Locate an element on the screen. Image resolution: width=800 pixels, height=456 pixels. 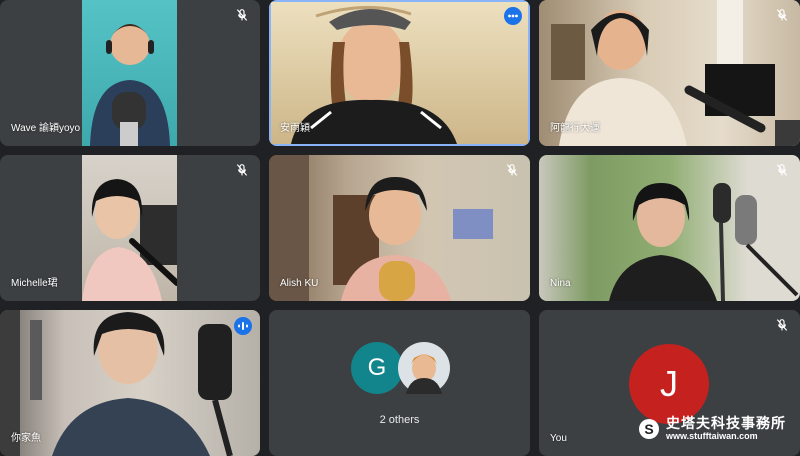
avatar-photo is located at coordinates (424, 374).